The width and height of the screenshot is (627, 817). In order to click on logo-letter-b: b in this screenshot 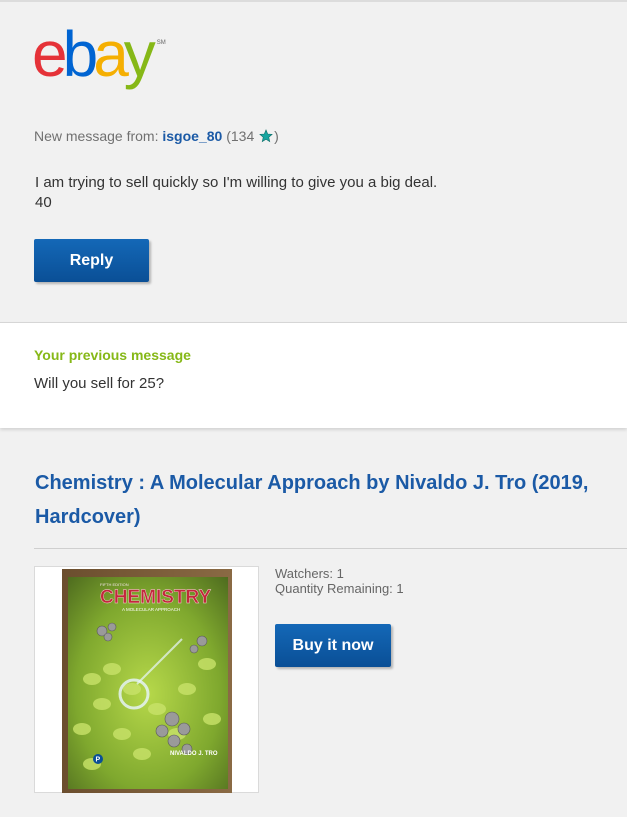, I will do `click(80, 54)`.